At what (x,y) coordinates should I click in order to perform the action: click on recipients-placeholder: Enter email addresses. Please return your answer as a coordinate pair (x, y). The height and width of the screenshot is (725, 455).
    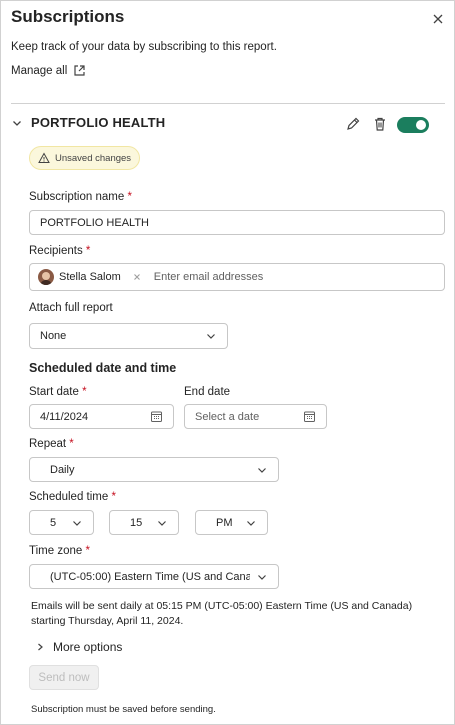
    Looking at the image, I should click on (208, 277).